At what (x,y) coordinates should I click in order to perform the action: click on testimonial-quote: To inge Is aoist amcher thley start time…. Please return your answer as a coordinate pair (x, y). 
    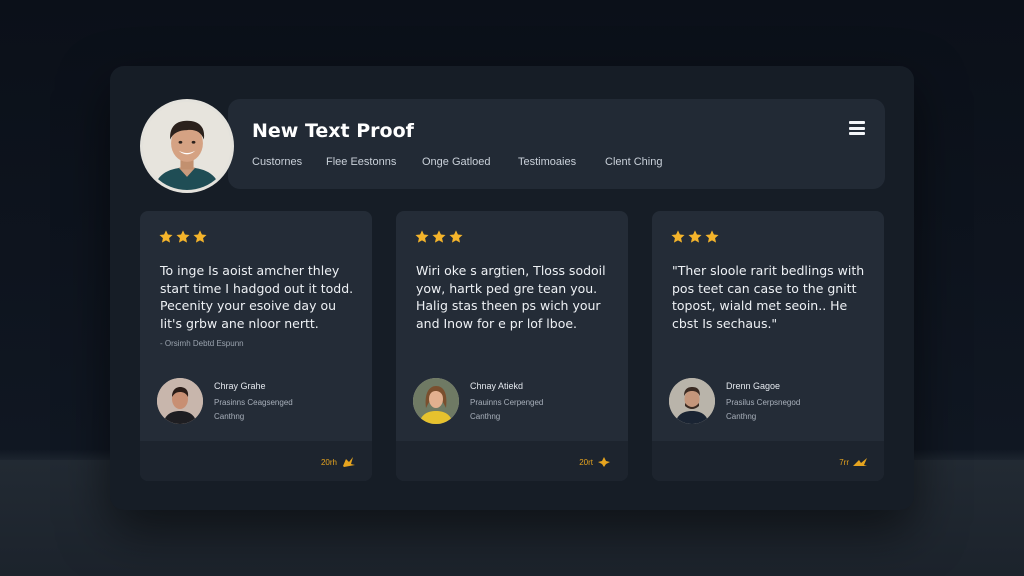
    Looking at the image, I should click on (260, 297).